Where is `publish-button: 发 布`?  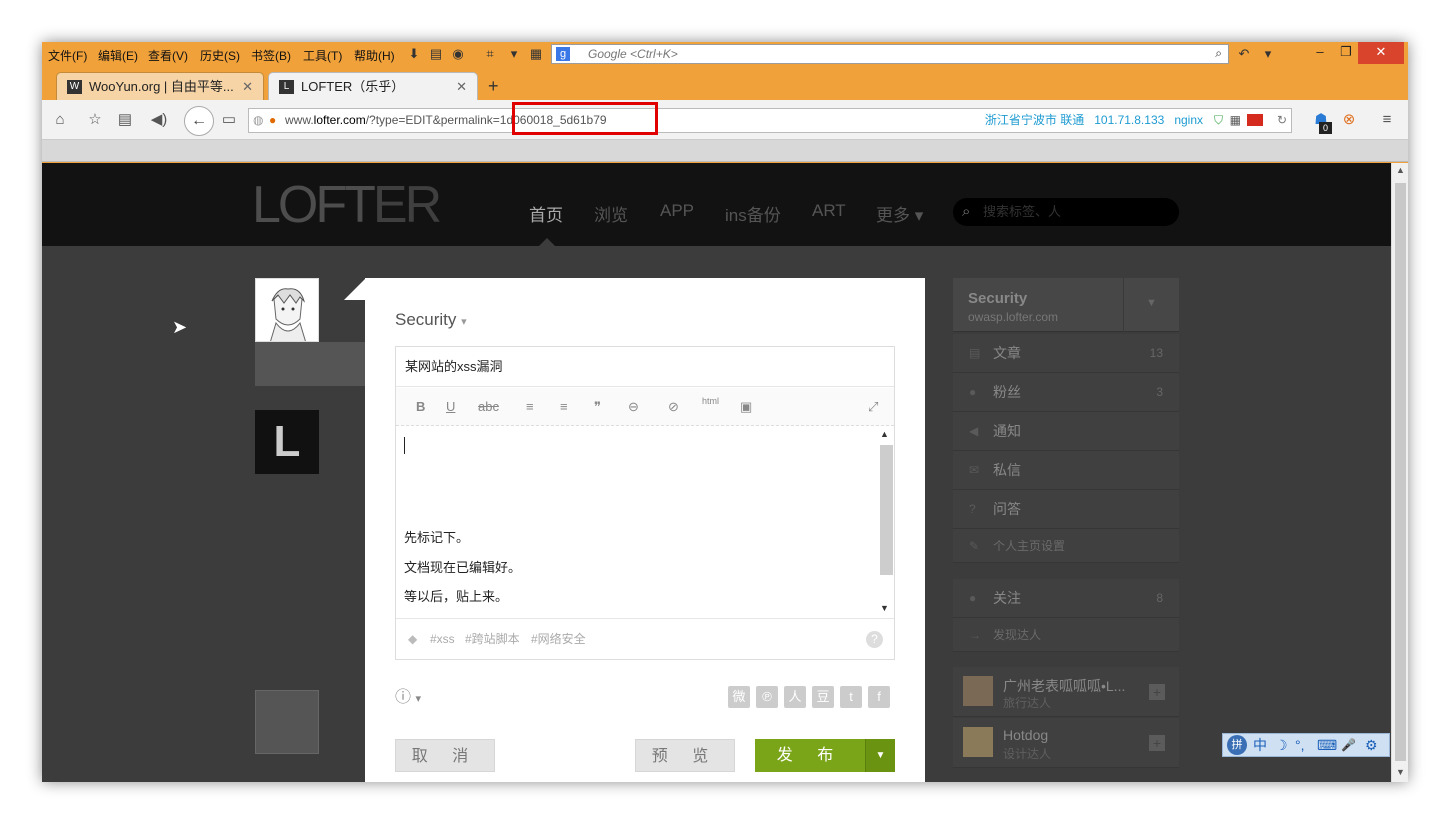
publish-button: 发 布 is located at coordinates (810, 755).